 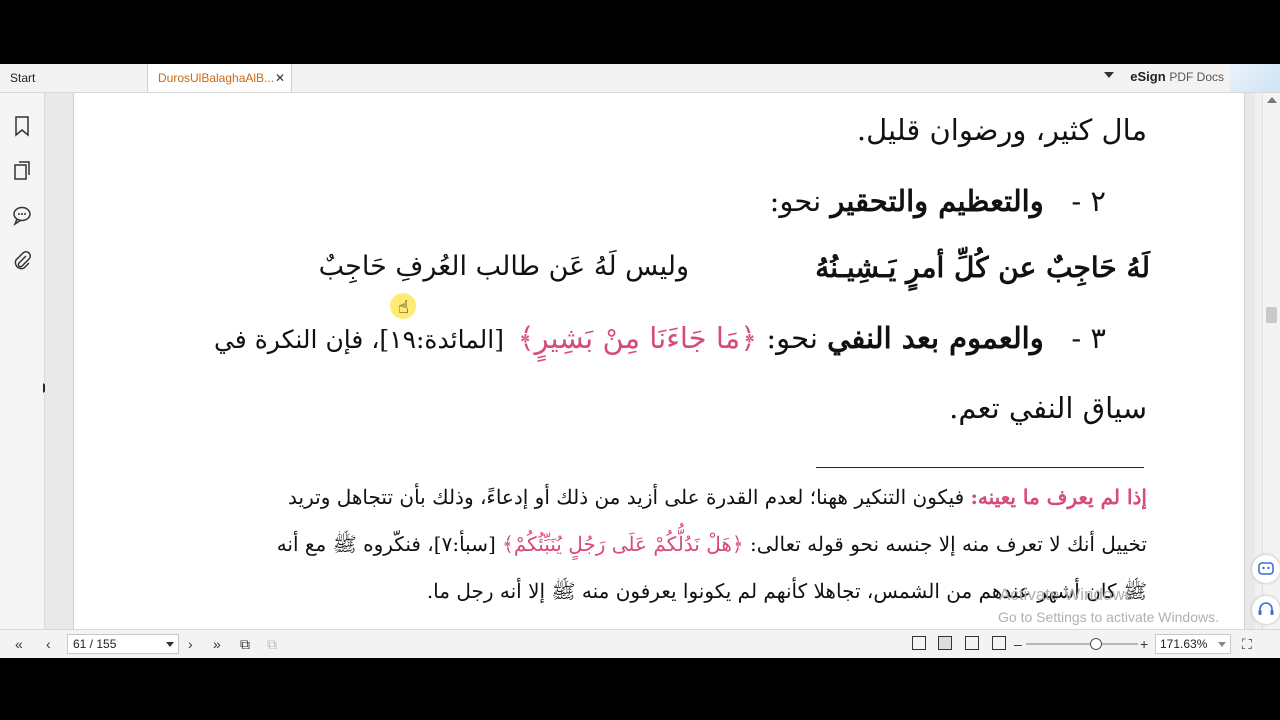 I want to click on facing-view-icon, so click(x=972, y=643).